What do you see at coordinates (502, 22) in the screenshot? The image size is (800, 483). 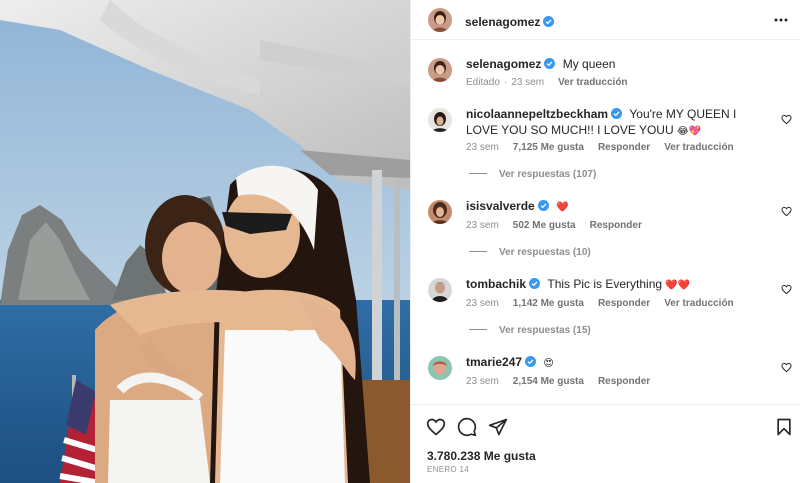 I see `author-username: selenagomez` at bounding box center [502, 22].